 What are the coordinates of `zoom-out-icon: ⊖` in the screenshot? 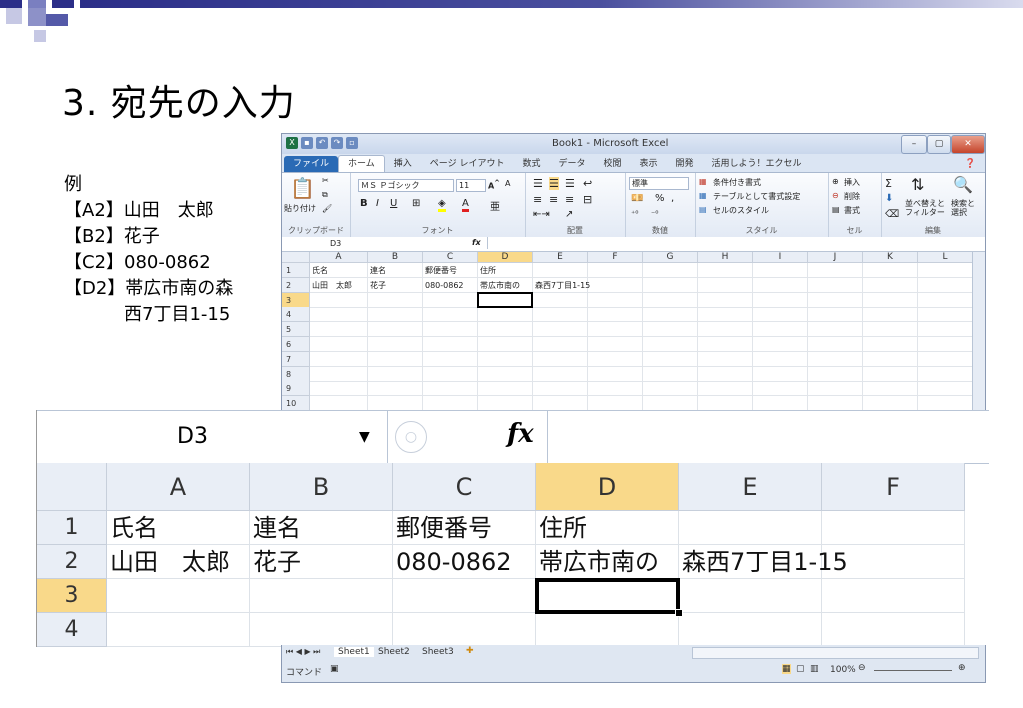 It's located at (862, 668).